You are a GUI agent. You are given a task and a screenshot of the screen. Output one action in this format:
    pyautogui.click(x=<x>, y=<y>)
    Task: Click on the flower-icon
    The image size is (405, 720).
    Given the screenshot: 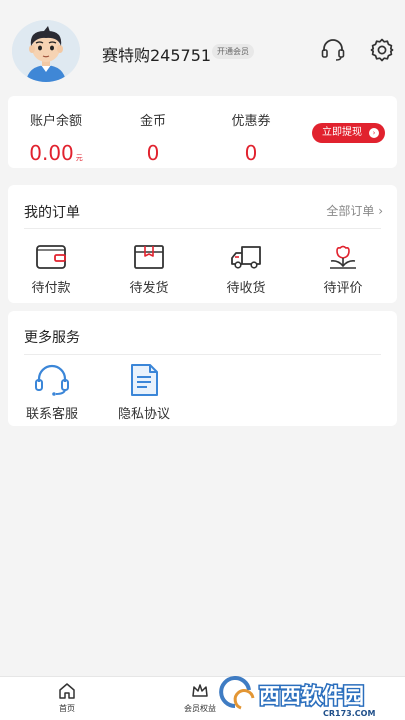 What is the action you would take?
    pyautogui.click(x=343, y=257)
    